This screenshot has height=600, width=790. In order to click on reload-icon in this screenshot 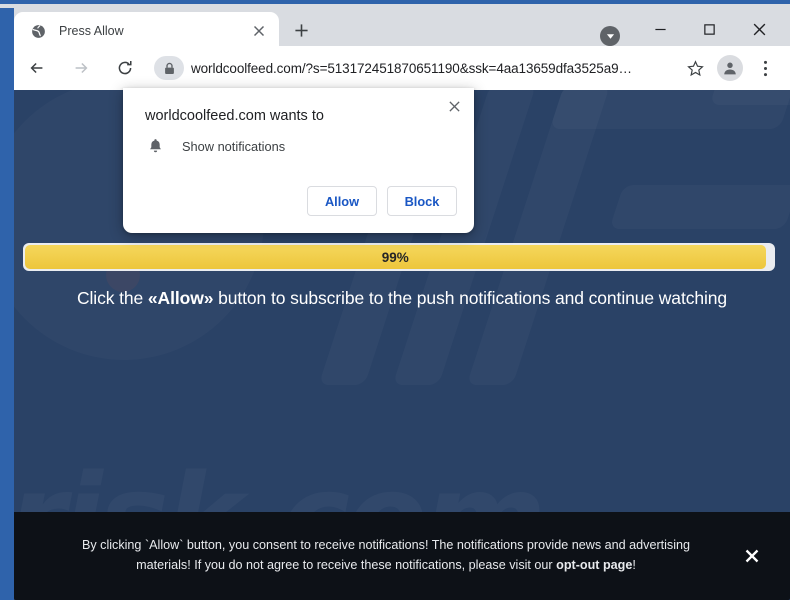, I will do `click(125, 68)`.